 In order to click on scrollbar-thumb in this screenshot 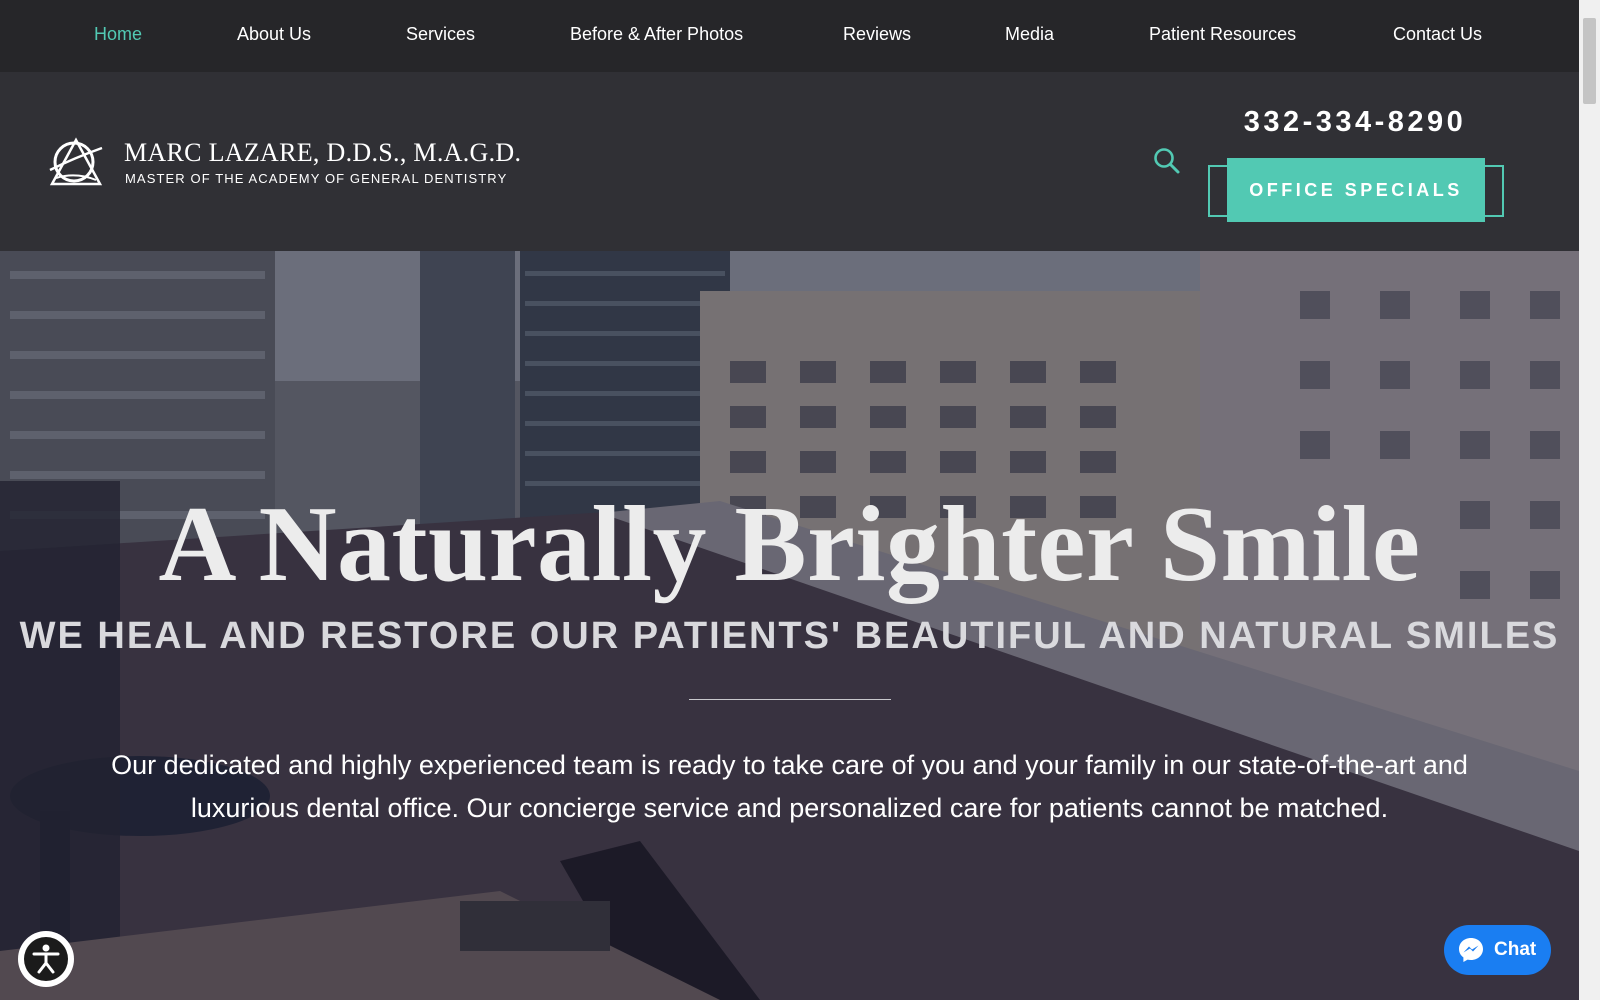, I will do `click(1589, 61)`.